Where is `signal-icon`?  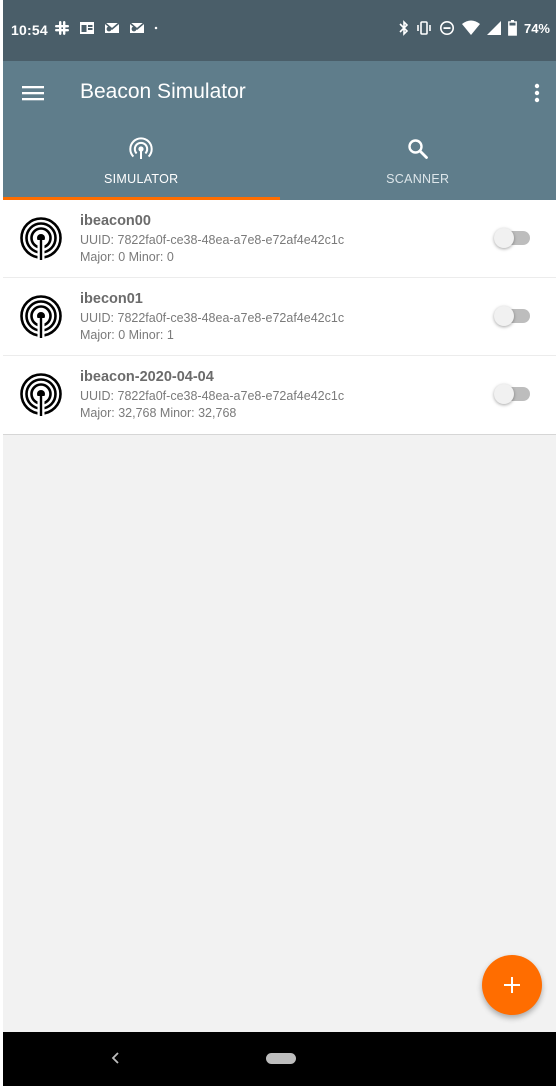 signal-icon is located at coordinates (493, 28).